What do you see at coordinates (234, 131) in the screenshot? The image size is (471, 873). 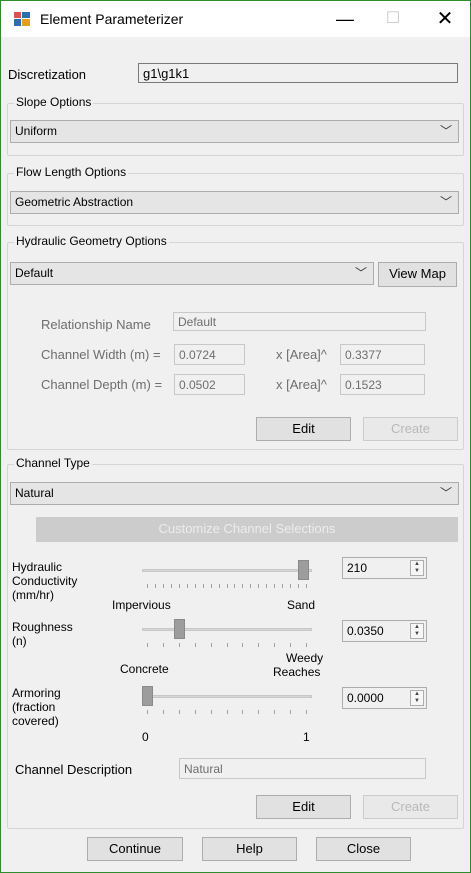 I see `slope-options-dropdown: Uniform ﹀` at bounding box center [234, 131].